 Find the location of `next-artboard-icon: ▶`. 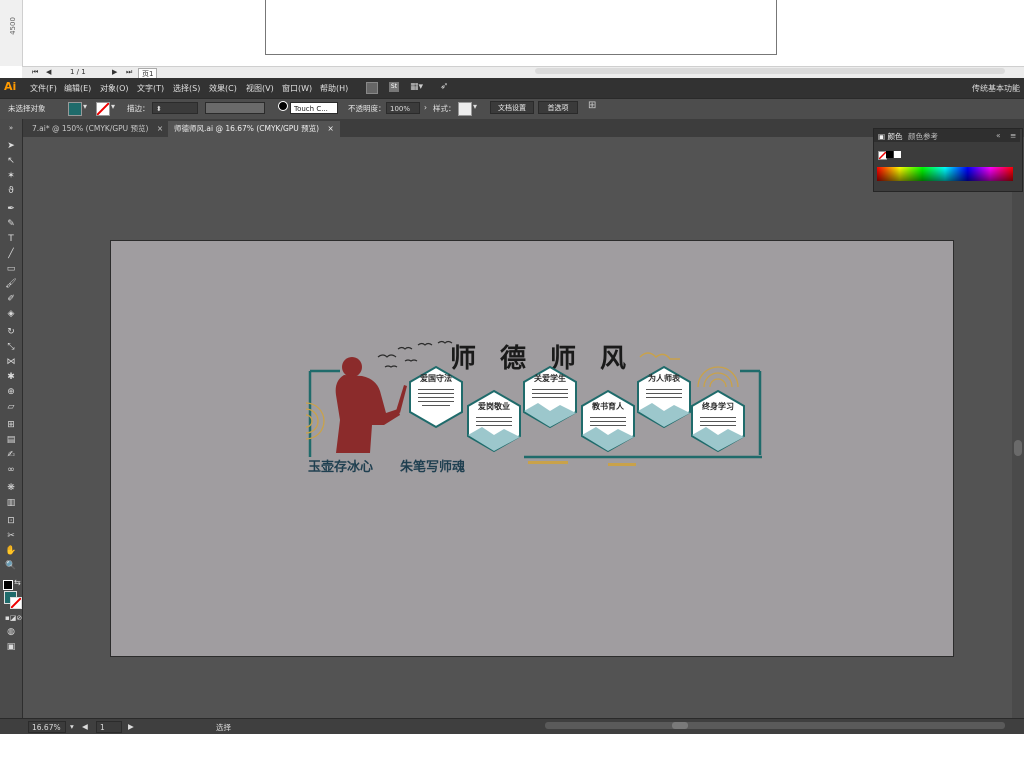

next-artboard-icon: ▶ is located at coordinates (131, 726).